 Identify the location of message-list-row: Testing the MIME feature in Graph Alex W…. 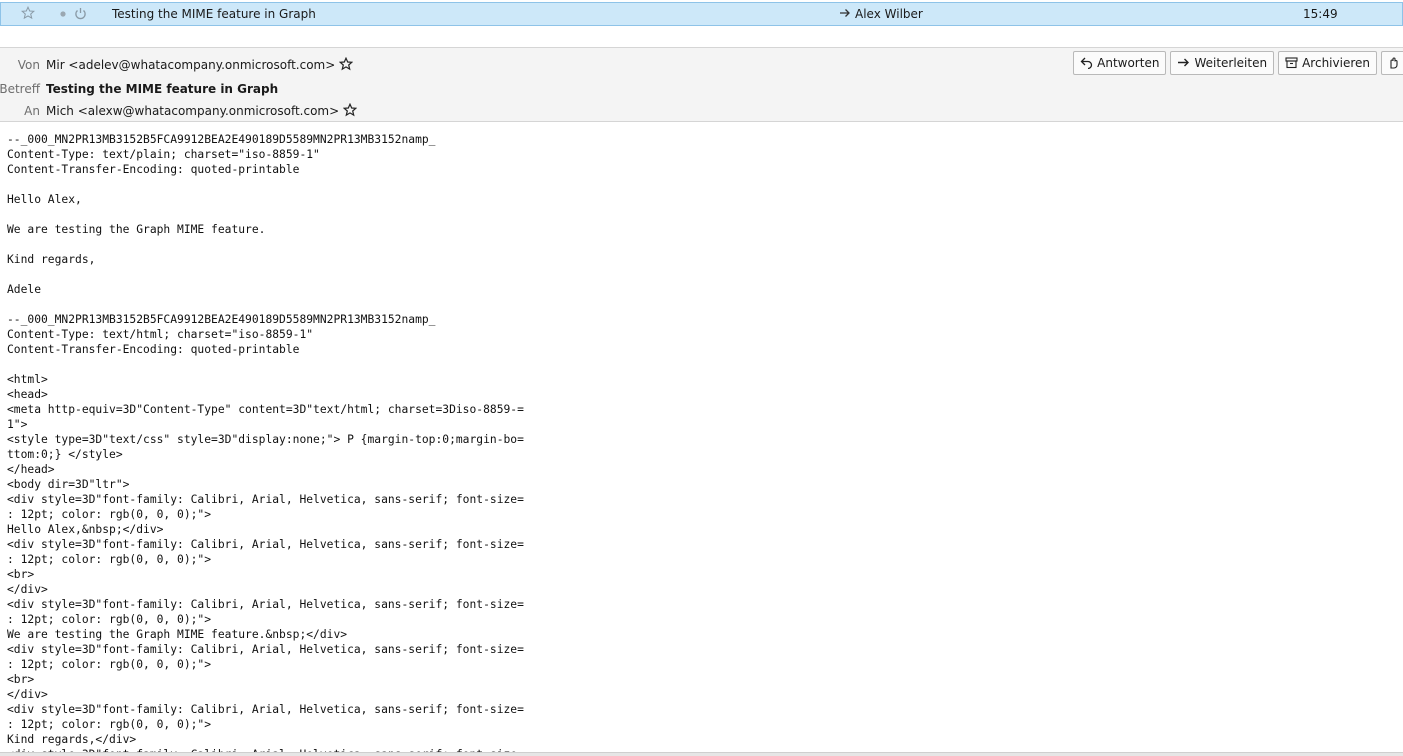
(701, 14).